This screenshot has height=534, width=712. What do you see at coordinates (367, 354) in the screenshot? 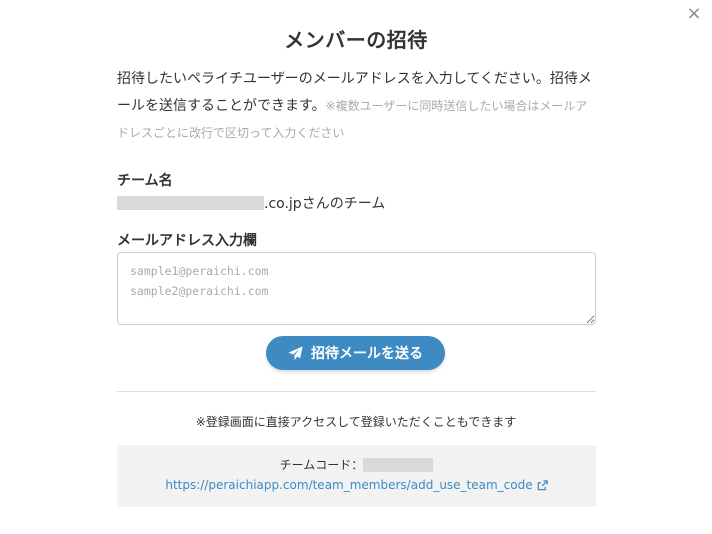
I see `send-invite-label: 招待メールを送る` at bounding box center [367, 354].